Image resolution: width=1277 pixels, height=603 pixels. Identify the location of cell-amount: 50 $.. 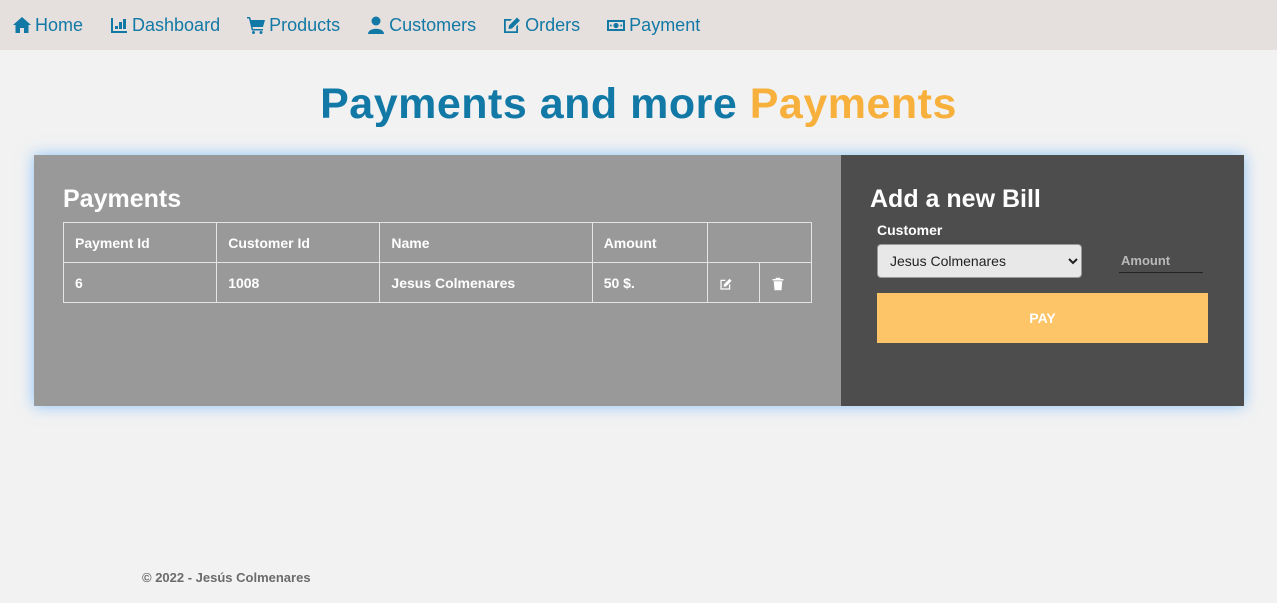
(649, 282).